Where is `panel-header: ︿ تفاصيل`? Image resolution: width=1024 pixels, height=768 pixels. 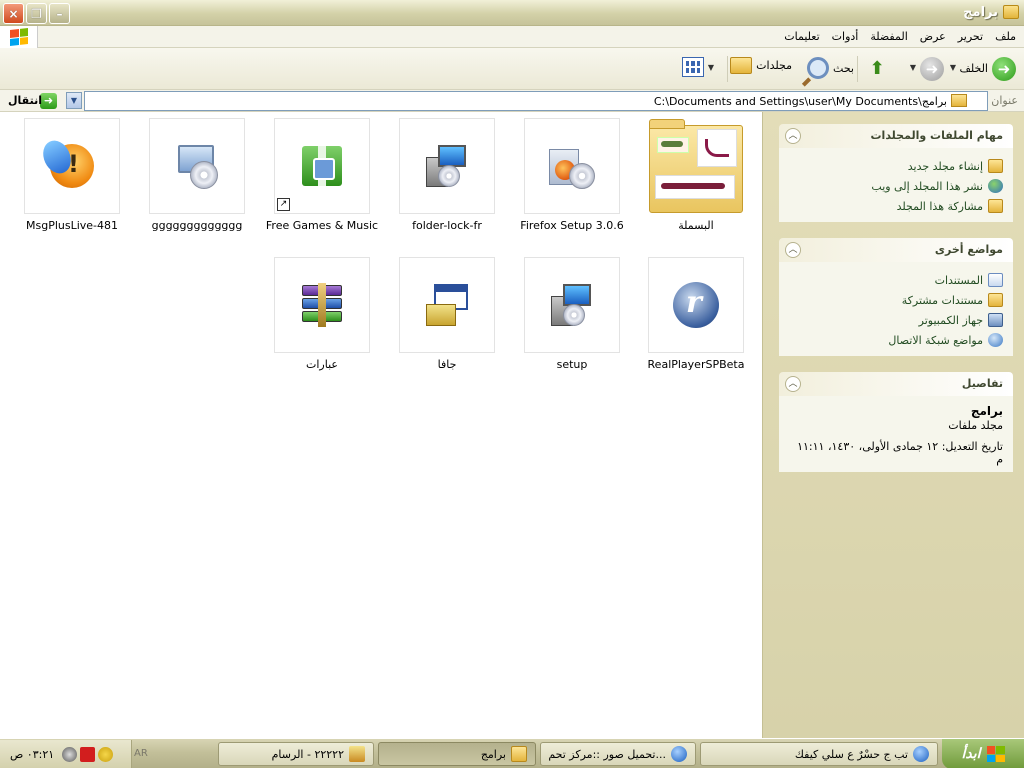
panel-header: ︿ تفاصيل is located at coordinates (896, 384).